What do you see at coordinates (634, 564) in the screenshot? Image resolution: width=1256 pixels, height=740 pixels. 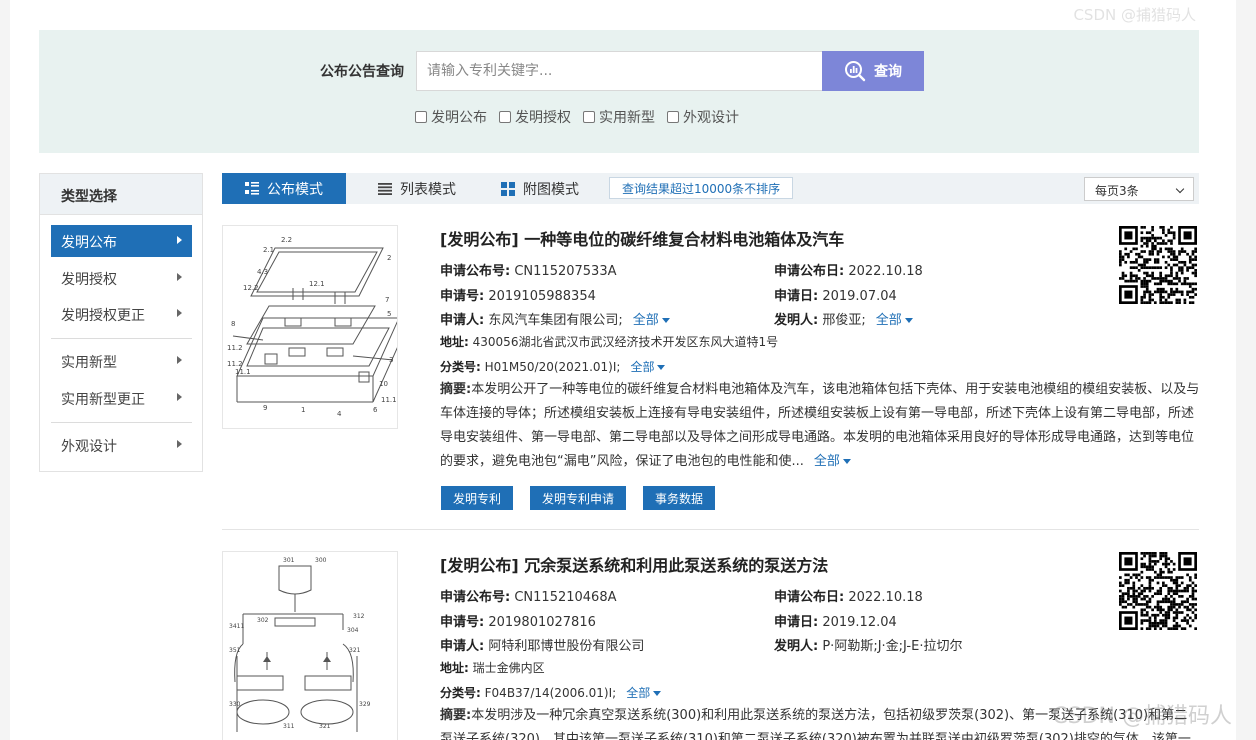 I see `result-title: [发明公布] 冗余泵送系统和利用此泵送系统的泵送方法` at bounding box center [634, 564].